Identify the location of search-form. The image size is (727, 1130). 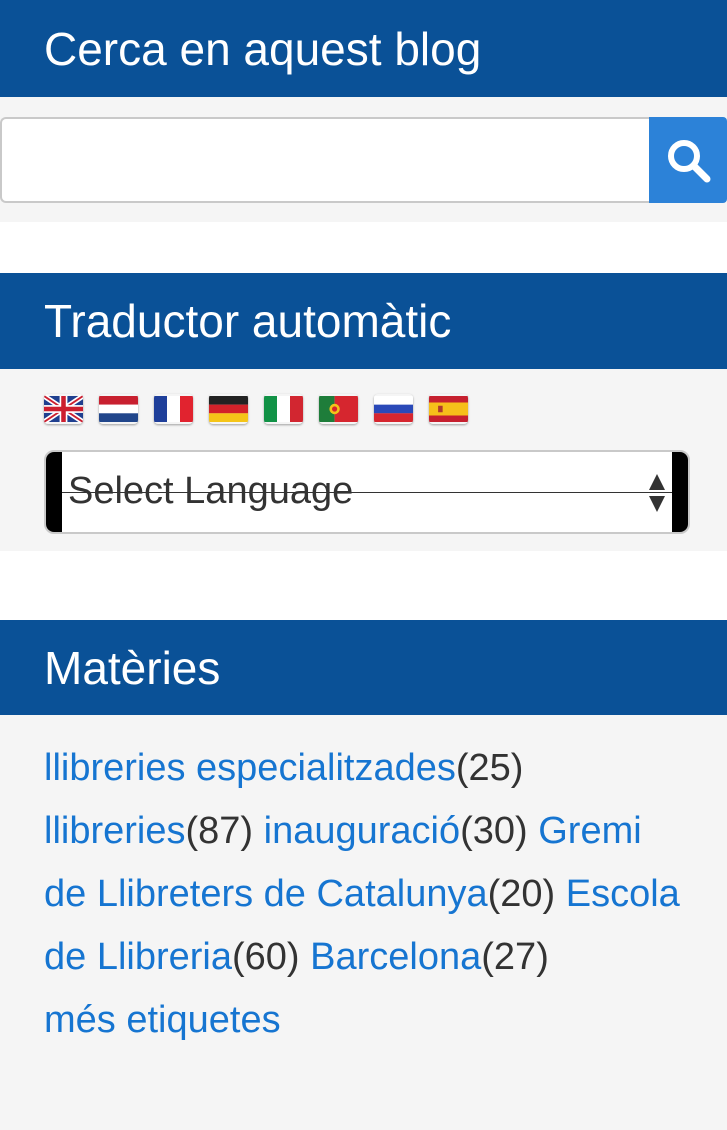
(363, 161).